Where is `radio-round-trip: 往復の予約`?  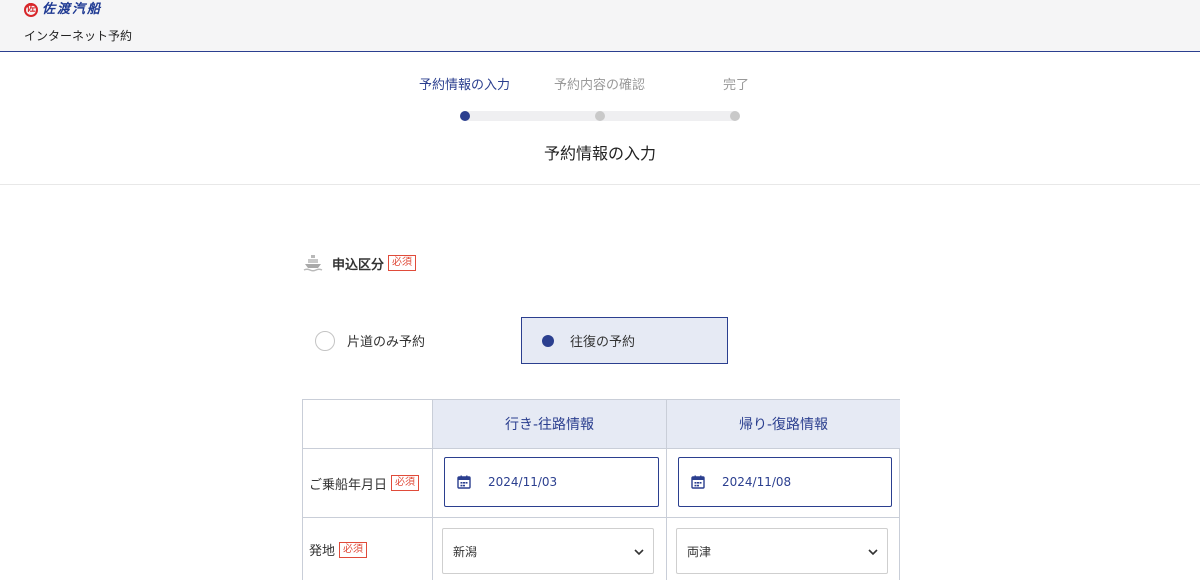
radio-round-trip: 往復の予約 is located at coordinates (624, 340).